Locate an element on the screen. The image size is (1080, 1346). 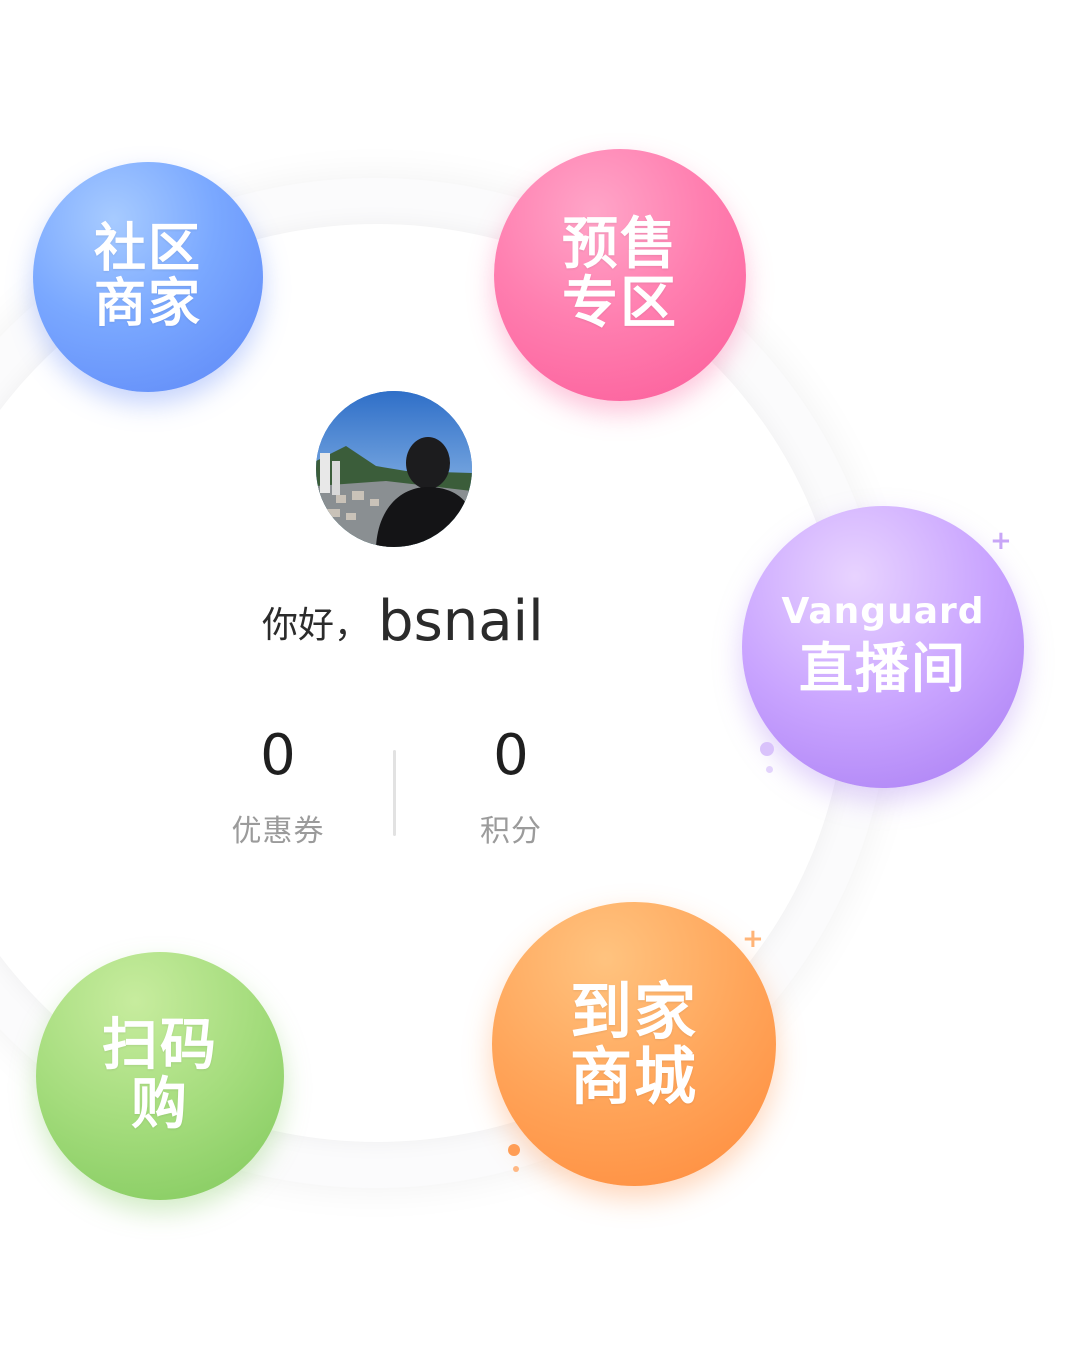
community-merchants-button: 社区 商家 is located at coordinates (148, 277).